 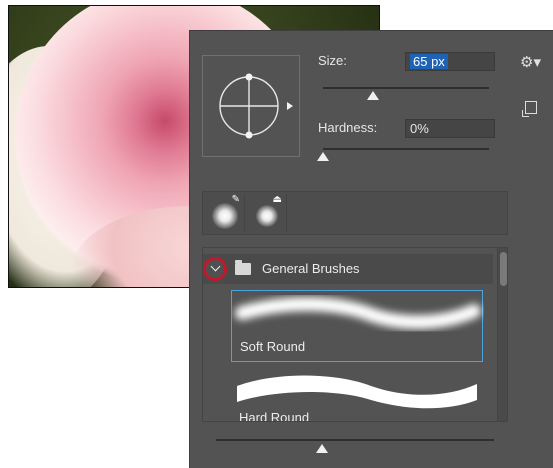 What do you see at coordinates (429, 61) in the screenshot?
I see `size-value: 65 px` at bounding box center [429, 61].